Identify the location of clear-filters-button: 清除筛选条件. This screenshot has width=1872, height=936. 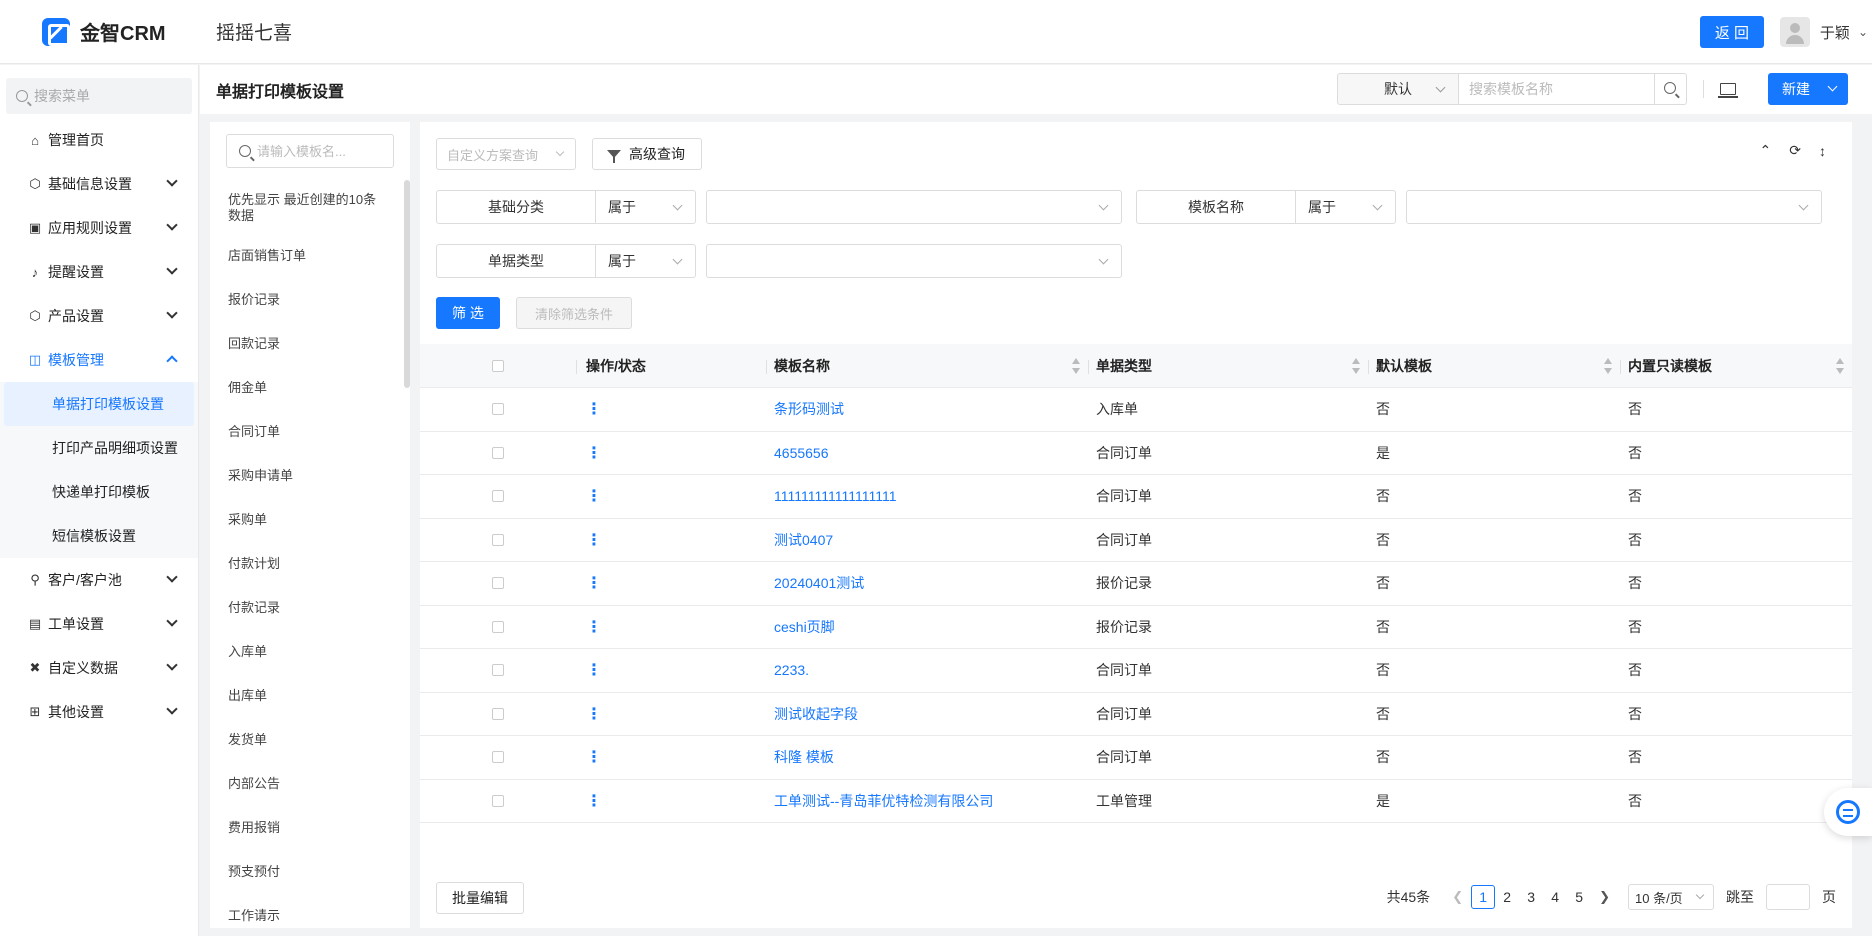
(574, 313).